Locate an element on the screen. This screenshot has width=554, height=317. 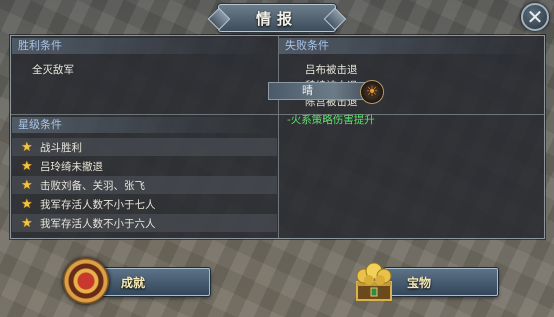
star-condition-row: ★ 我军存活人数不小于七人 is located at coordinates (144, 204).